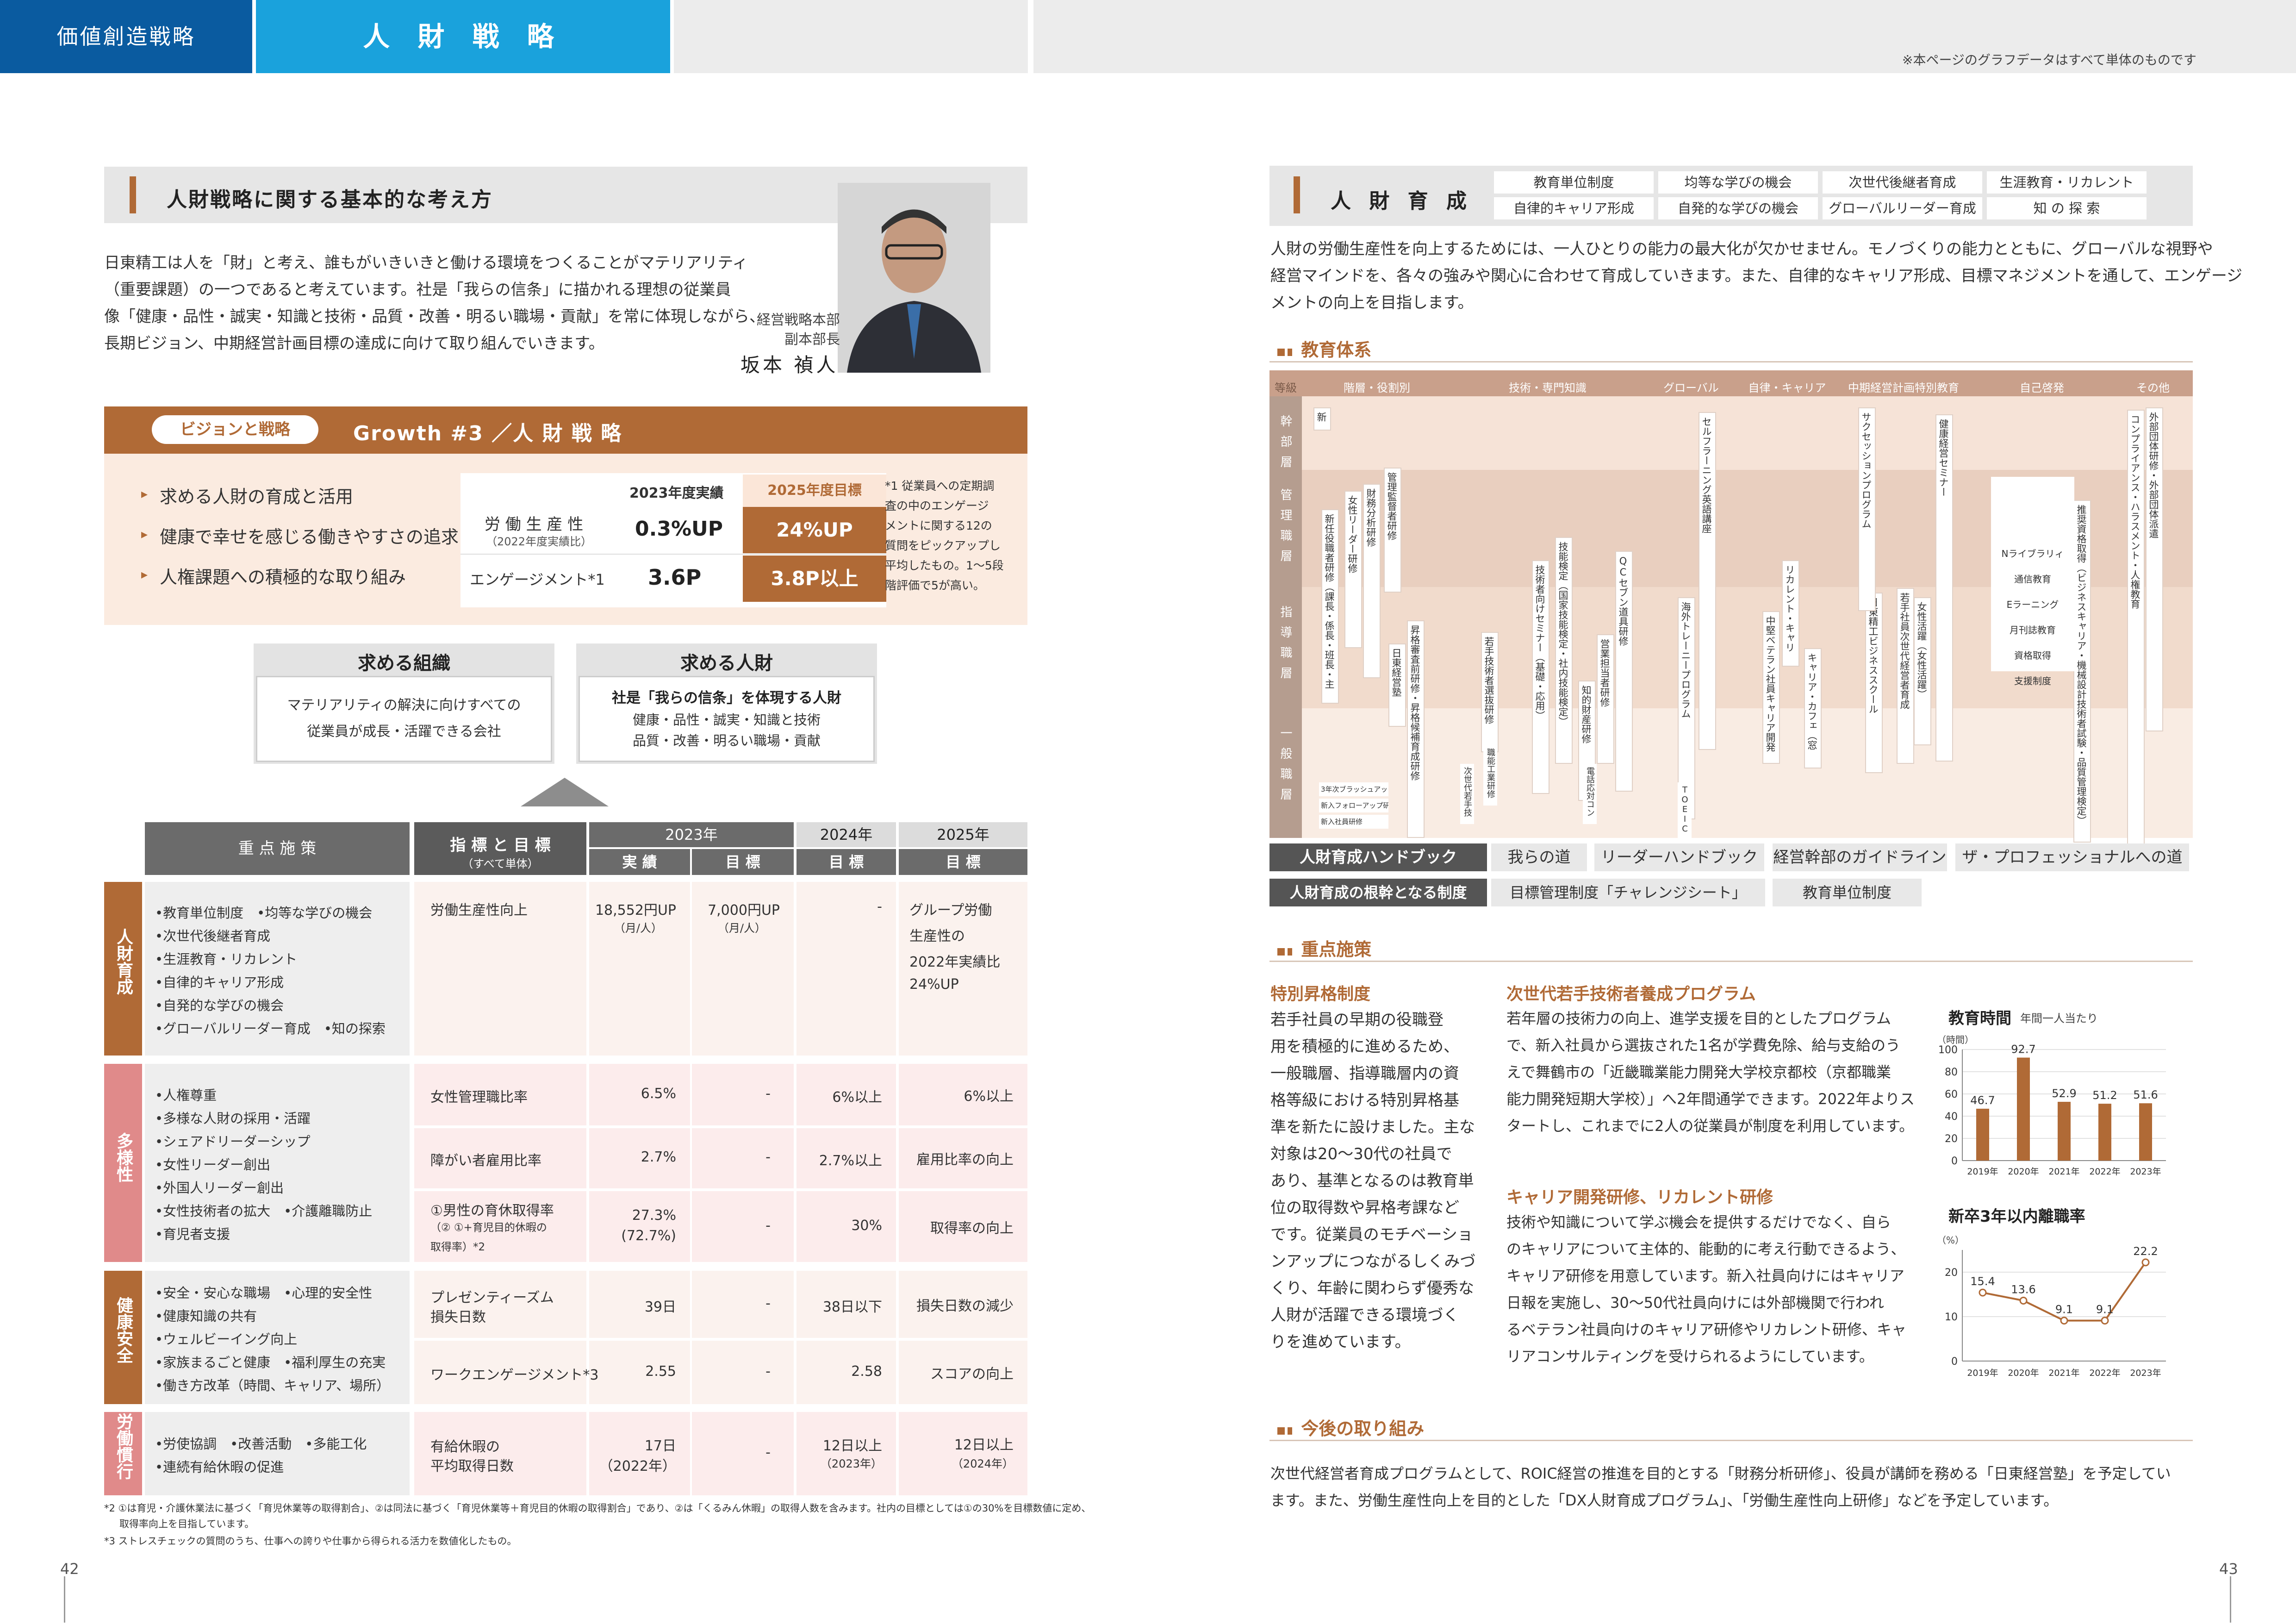 Image resolution: width=2296 pixels, height=1624 pixels. Describe the element at coordinates (1710, 1099) in the screenshot. I see `focus-line: 能力開発短期大学校）」へ2年間通学できます。2022年よりス` at that location.